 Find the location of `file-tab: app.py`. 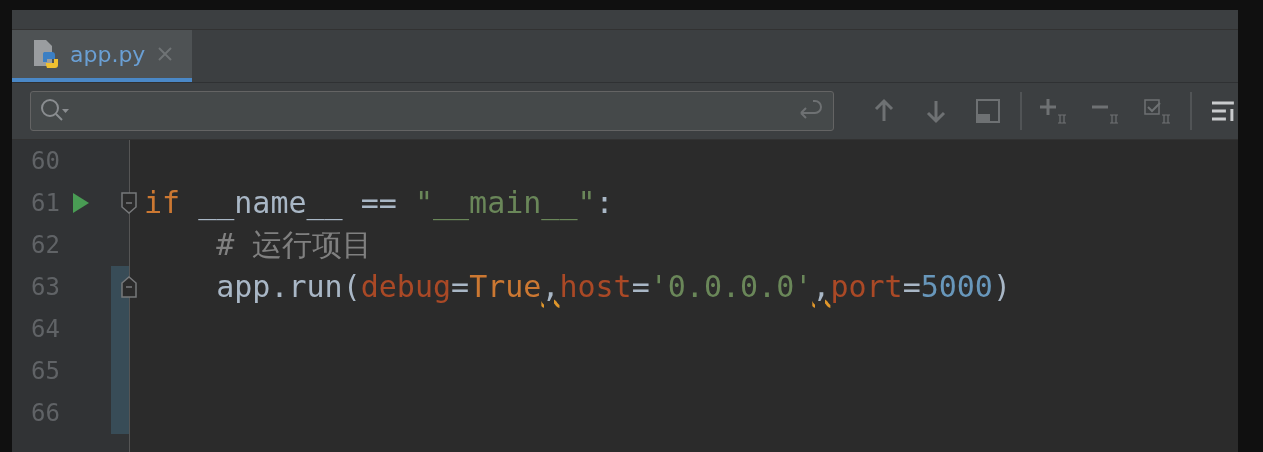

file-tab: app.py is located at coordinates (102, 56).